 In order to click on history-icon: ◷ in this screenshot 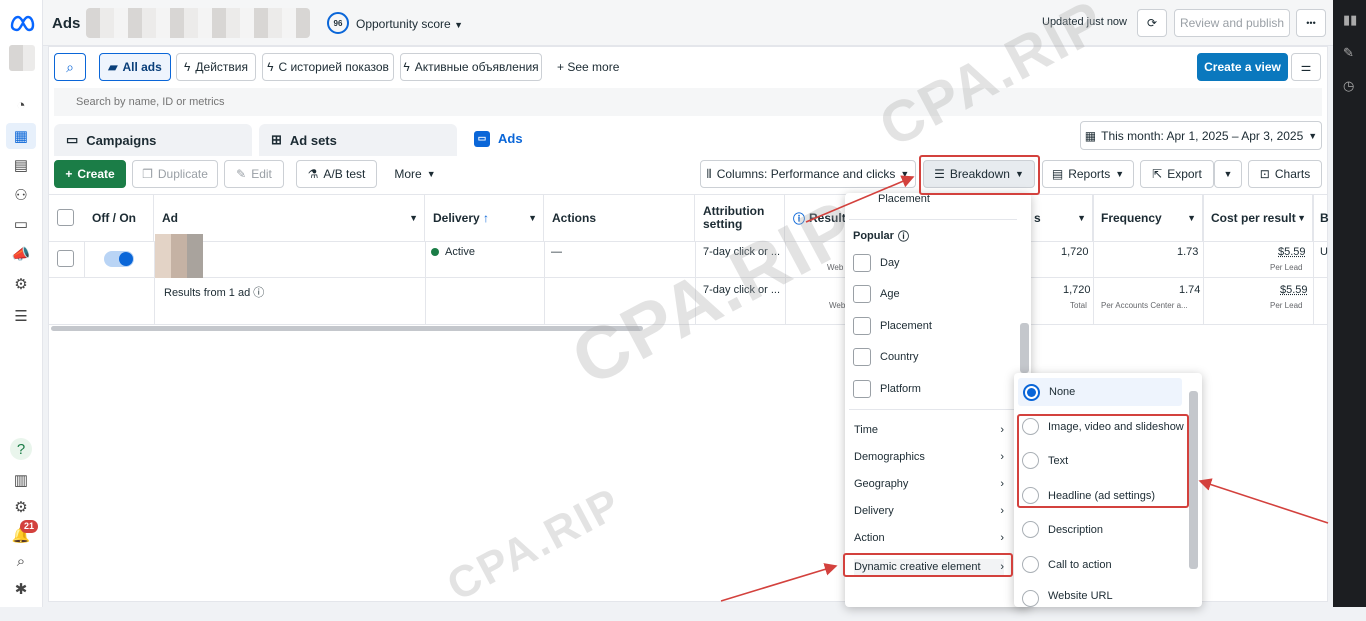, I will do `click(1348, 86)`.